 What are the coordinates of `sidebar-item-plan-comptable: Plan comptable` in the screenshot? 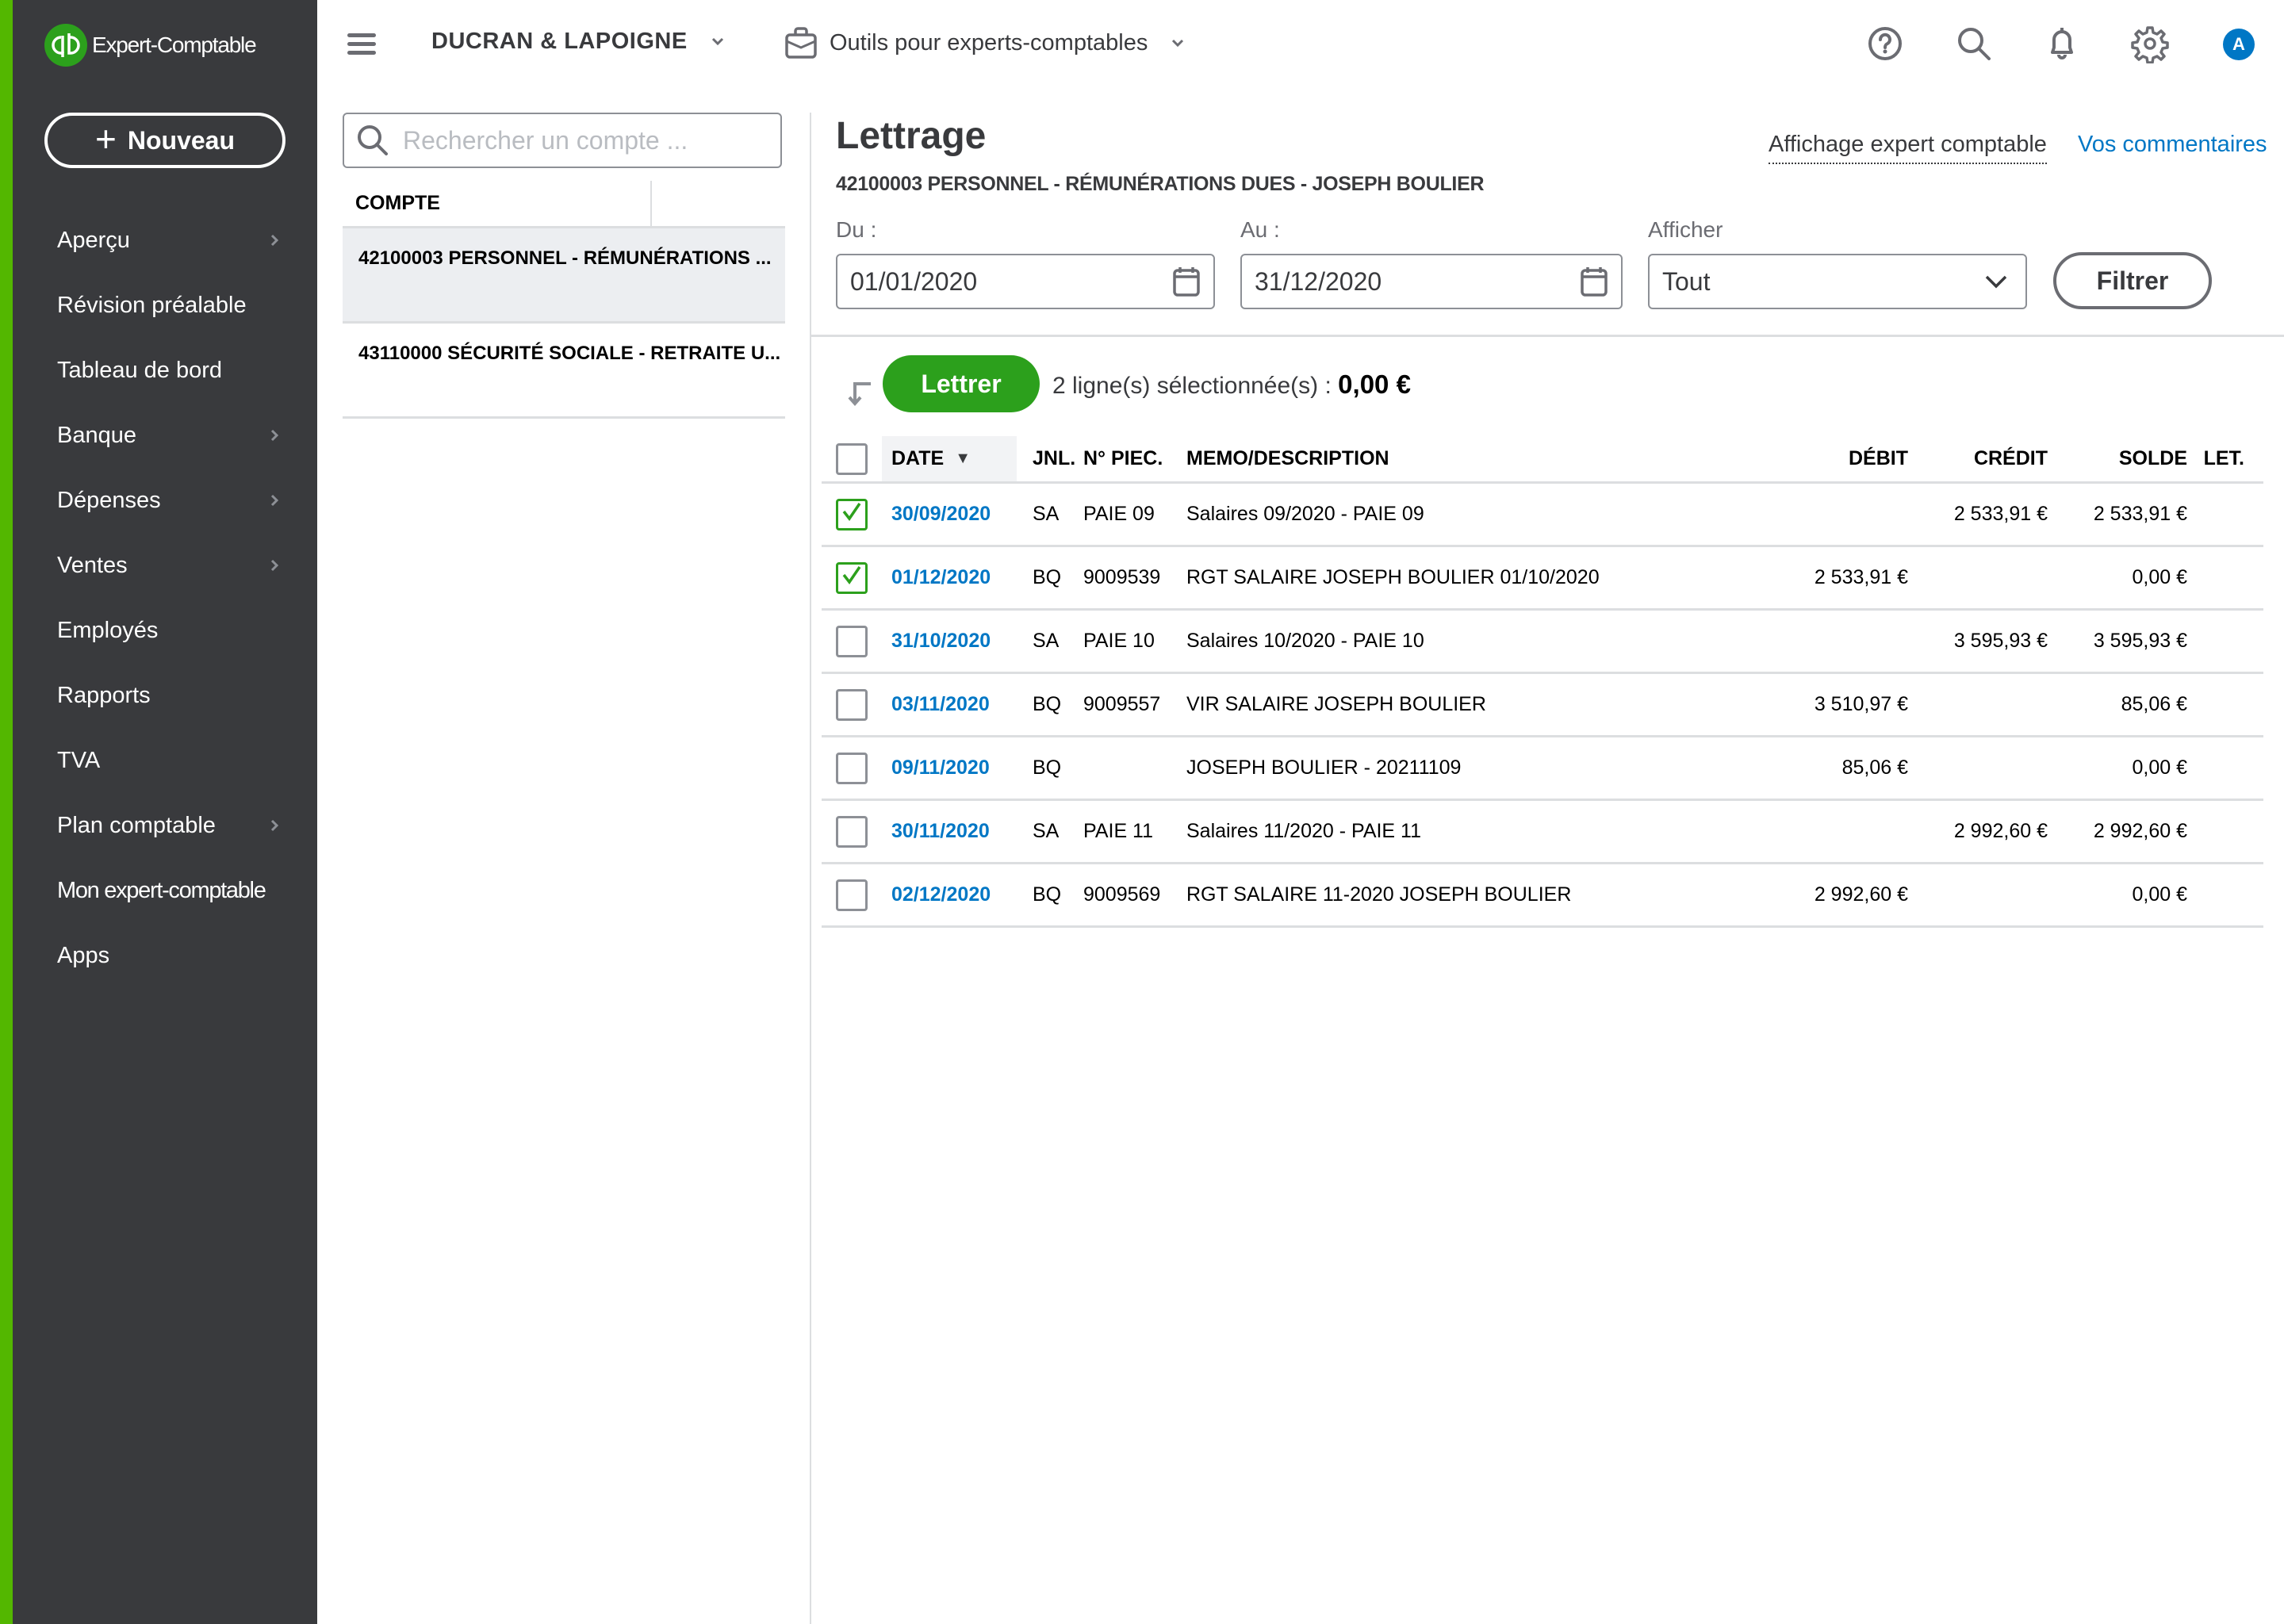 It's located at (165, 825).